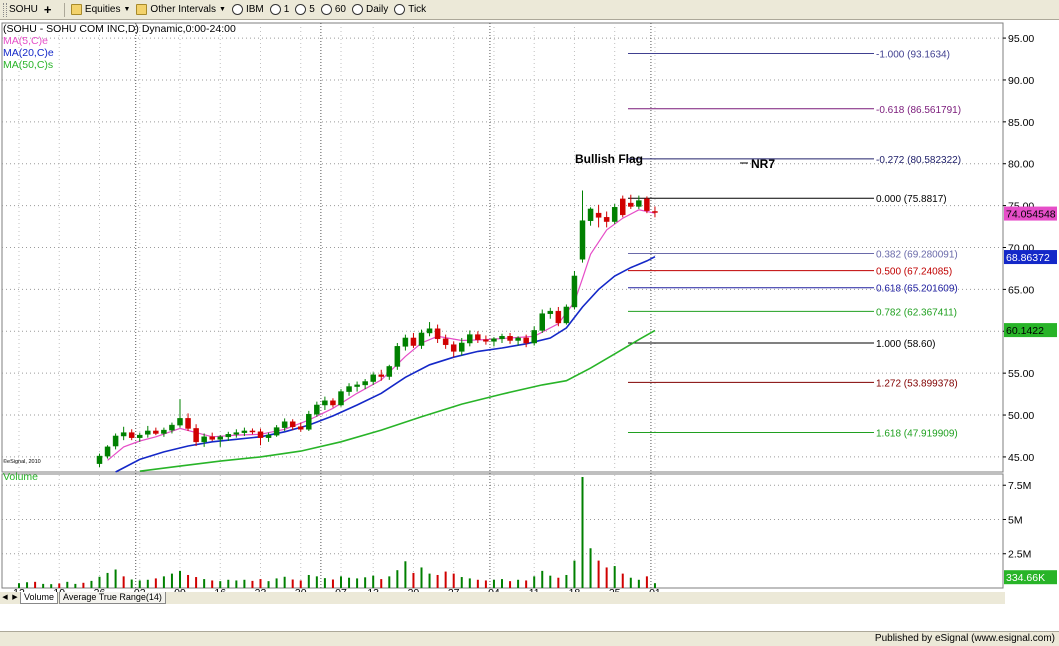 Image resolution: width=1059 pixels, height=646 pixels. Describe the element at coordinates (25, 41) in the screenshot. I see `ma5-legend: MA(5,C)e` at that location.